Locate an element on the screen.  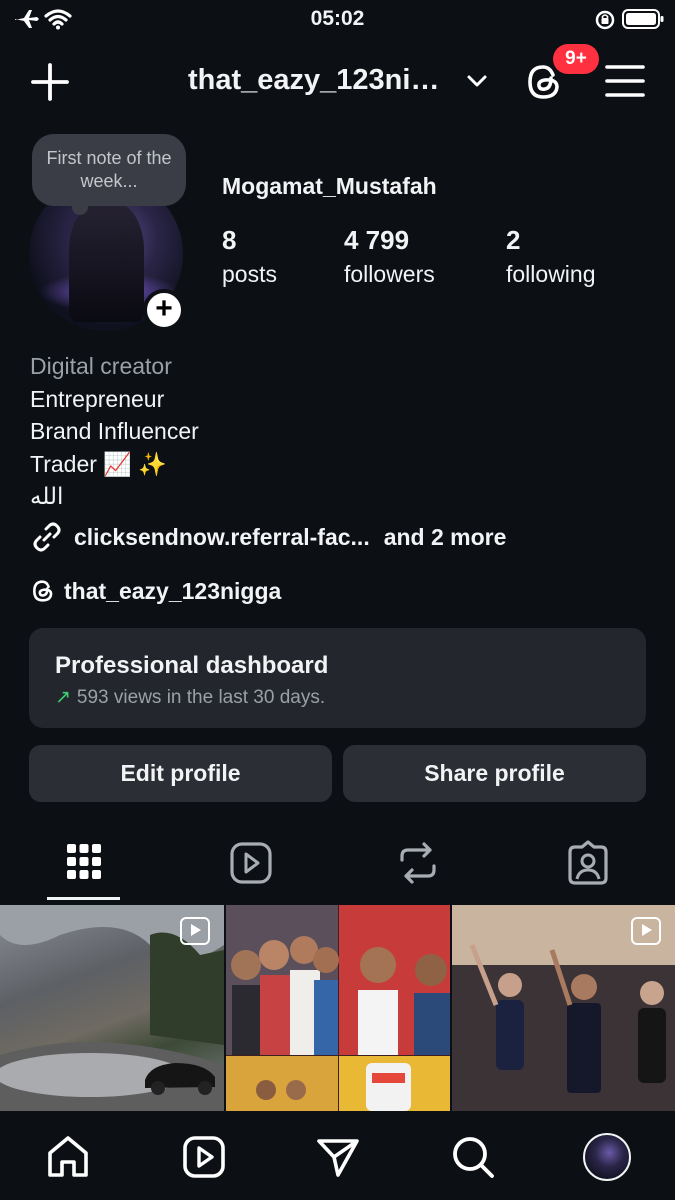
bio-link: clicksendnow.referral-fac... and 2 more is located at coordinates (268, 537).